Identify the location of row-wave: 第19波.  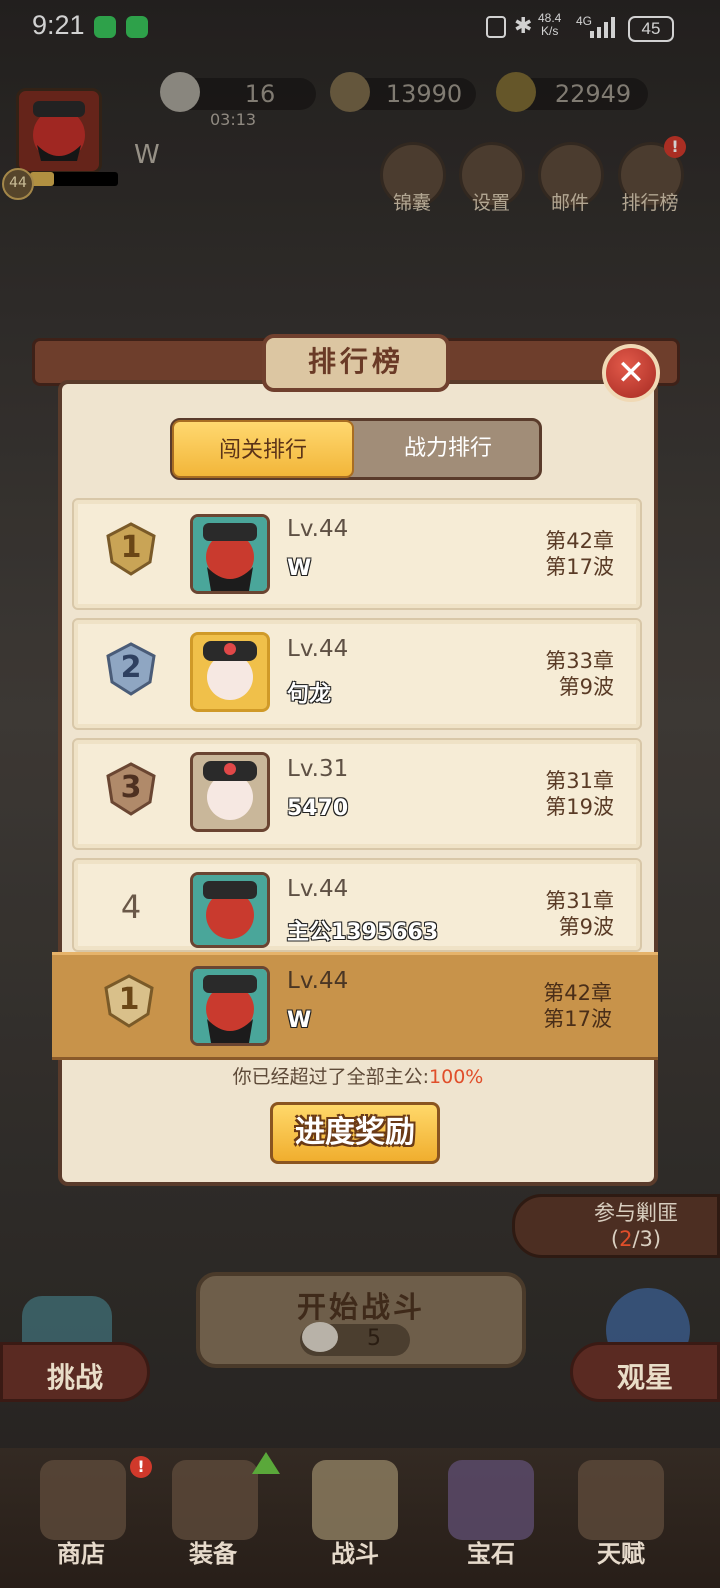
(579, 807).